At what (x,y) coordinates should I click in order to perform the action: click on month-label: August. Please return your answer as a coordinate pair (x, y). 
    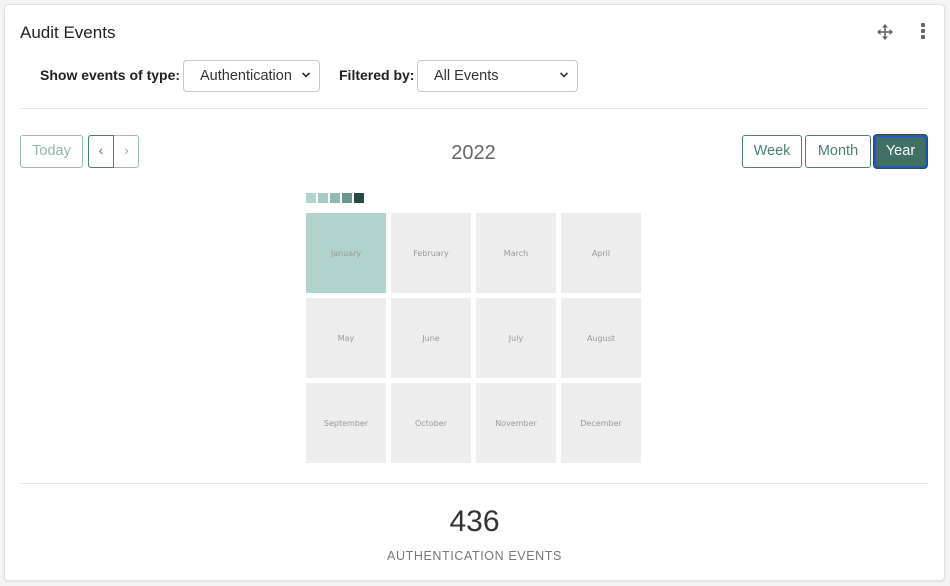
    Looking at the image, I should click on (601, 338).